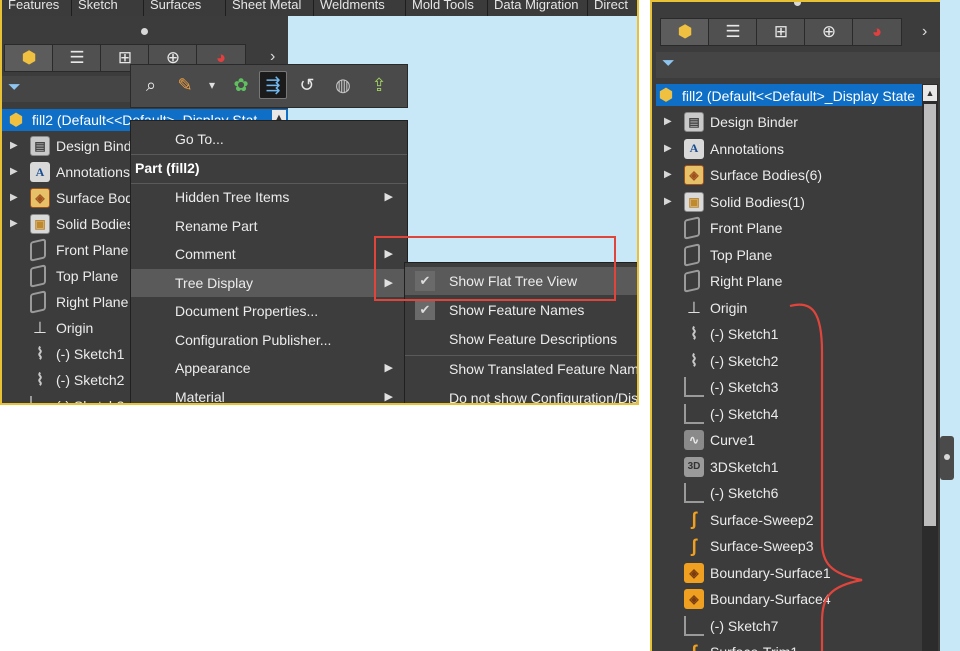 The width and height of the screenshot is (960, 651). I want to click on appearance-icon: ✎, so click(185, 84).